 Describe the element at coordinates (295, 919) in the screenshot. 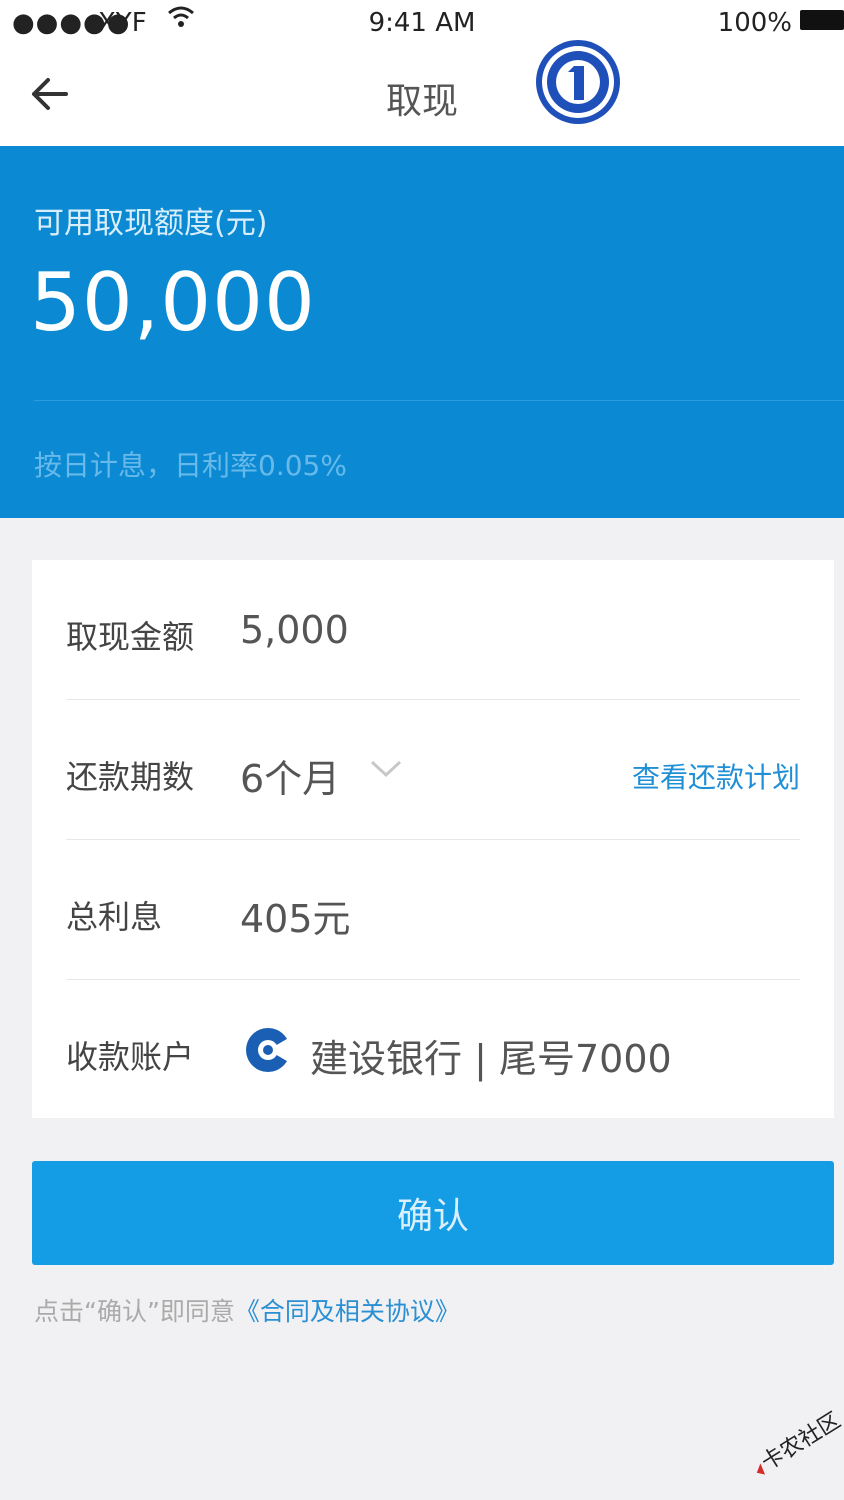

I see `total-interest-value: 405元` at that location.